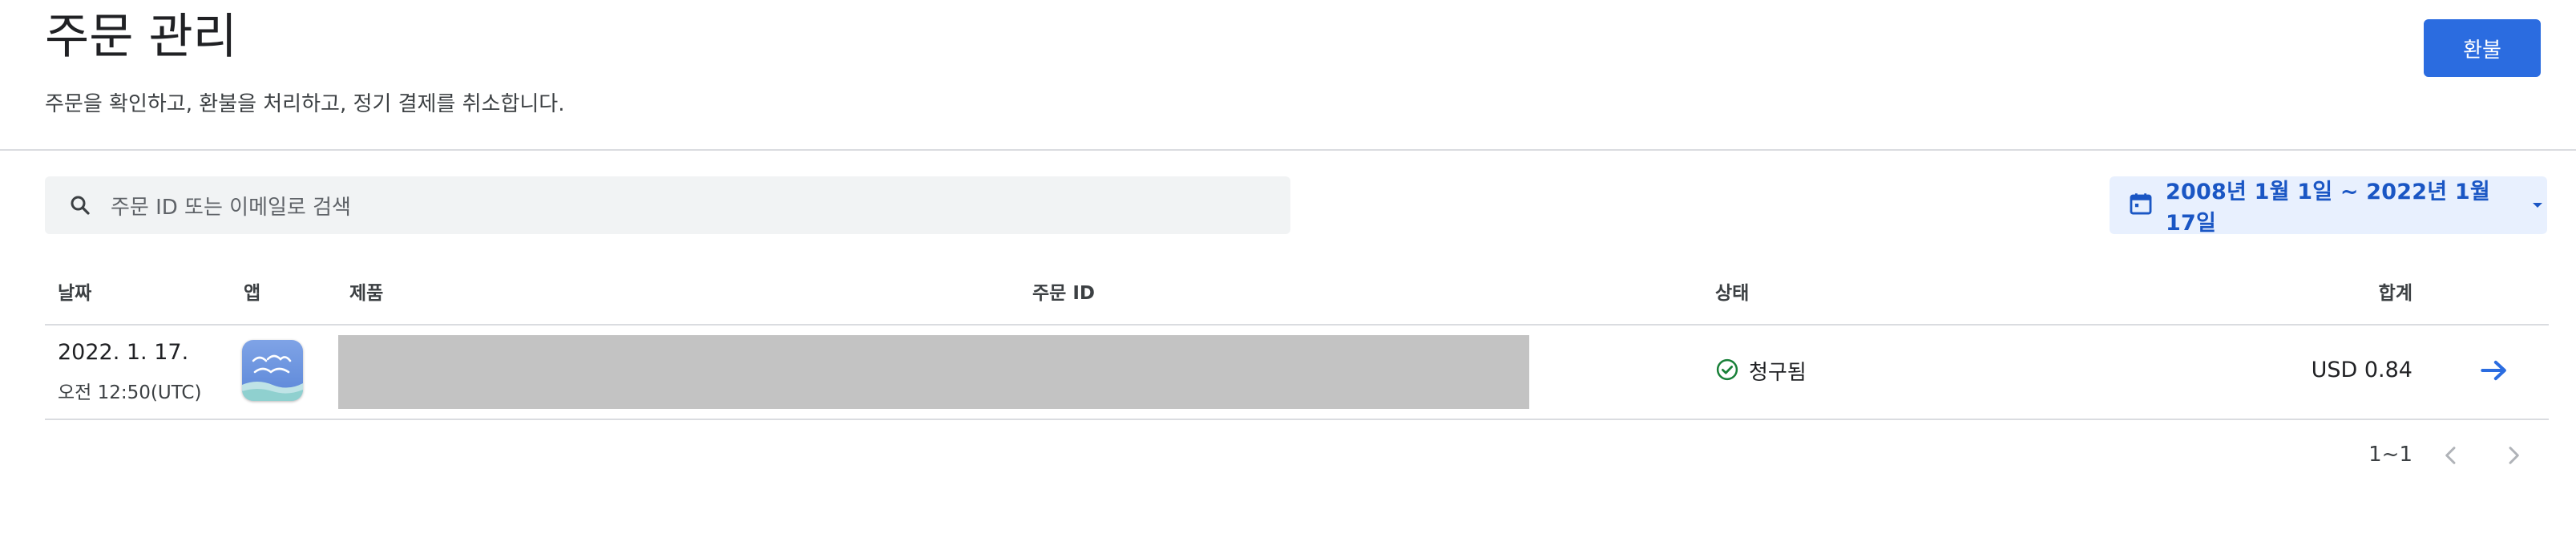 The image size is (2576, 542). What do you see at coordinates (1297, 419) in the screenshot?
I see `table-row-divider` at bounding box center [1297, 419].